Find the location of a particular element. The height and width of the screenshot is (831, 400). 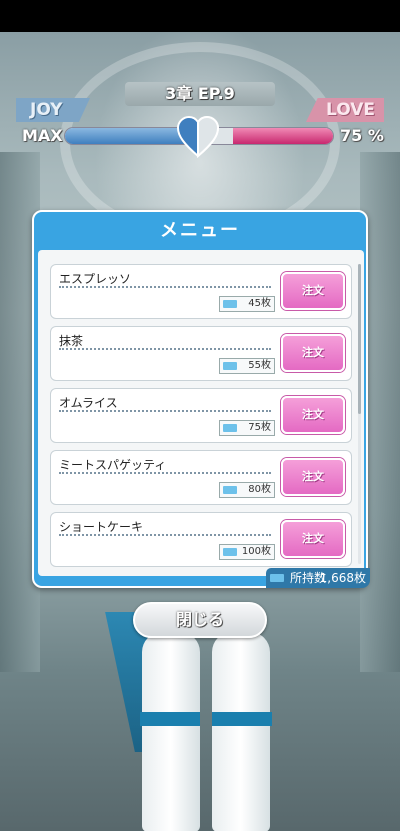

item-name: エスプレッソ is located at coordinates (95, 279).